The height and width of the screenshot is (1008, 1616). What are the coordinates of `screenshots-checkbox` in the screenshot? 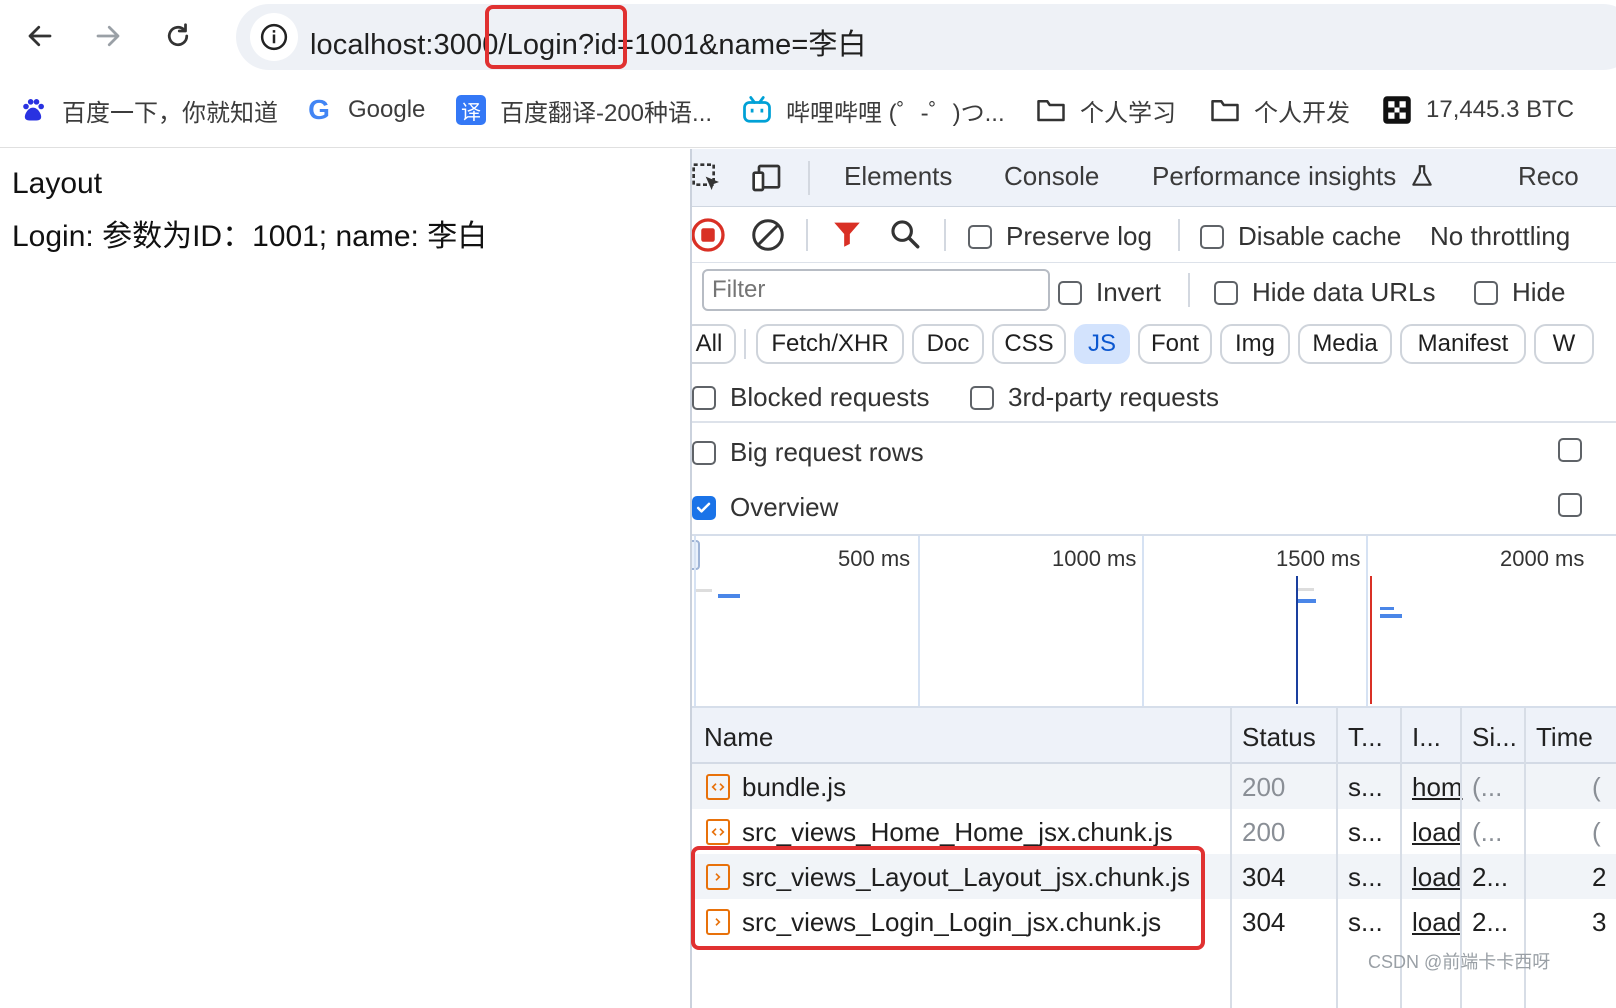 It's located at (1570, 505).